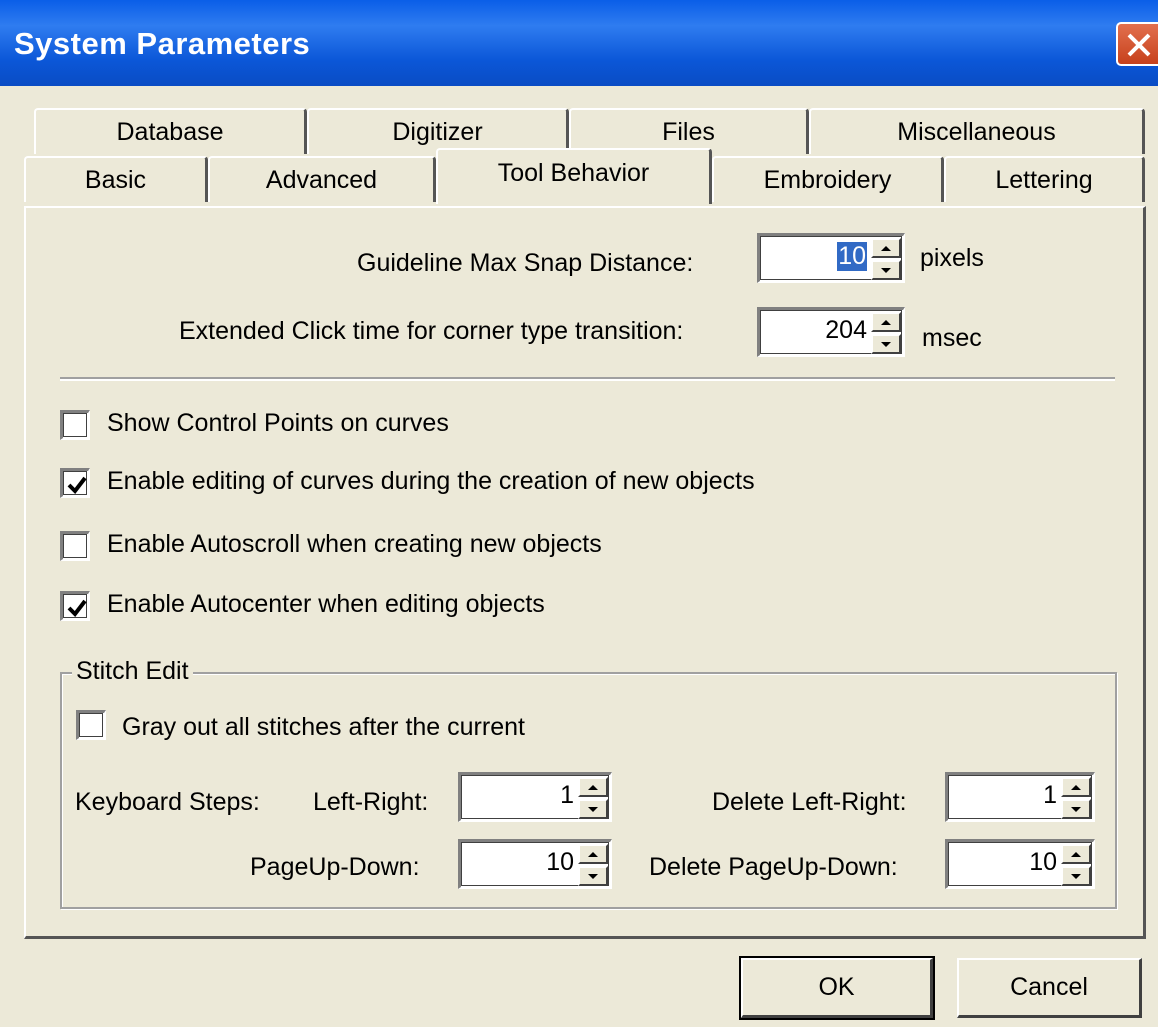  What do you see at coordinates (1049, 988) in the screenshot?
I see `cancel-button: Cancel` at bounding box center [1049, 988].